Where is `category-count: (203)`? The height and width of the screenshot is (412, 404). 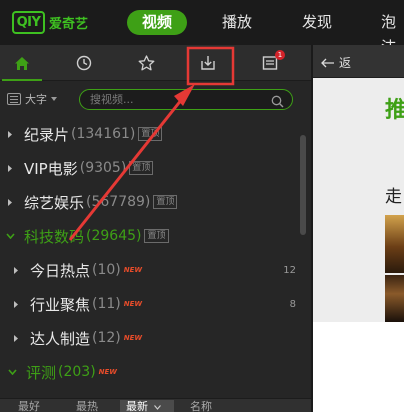 category-count: (203) is located at coordinates (77, 372).